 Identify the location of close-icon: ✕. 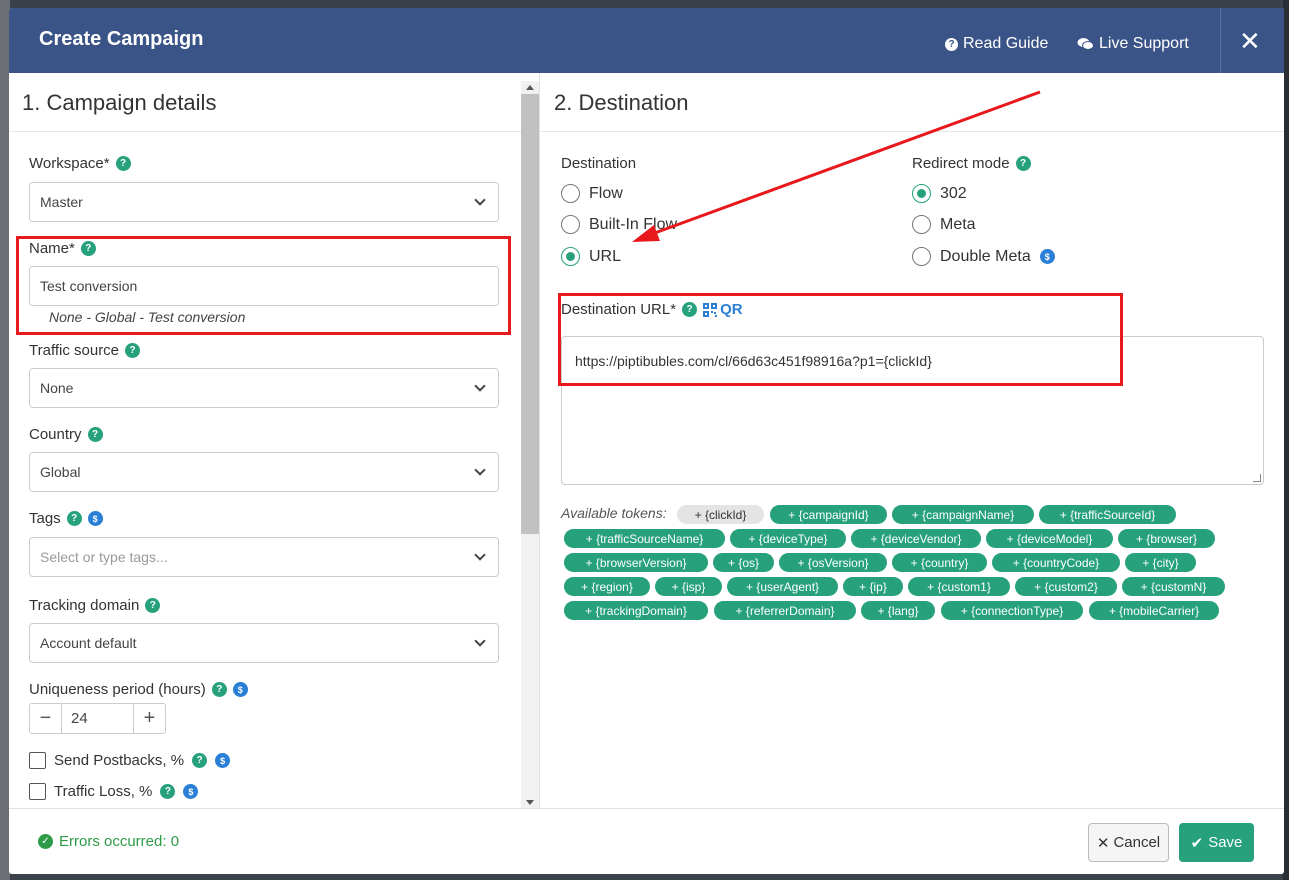
(1250, 41).